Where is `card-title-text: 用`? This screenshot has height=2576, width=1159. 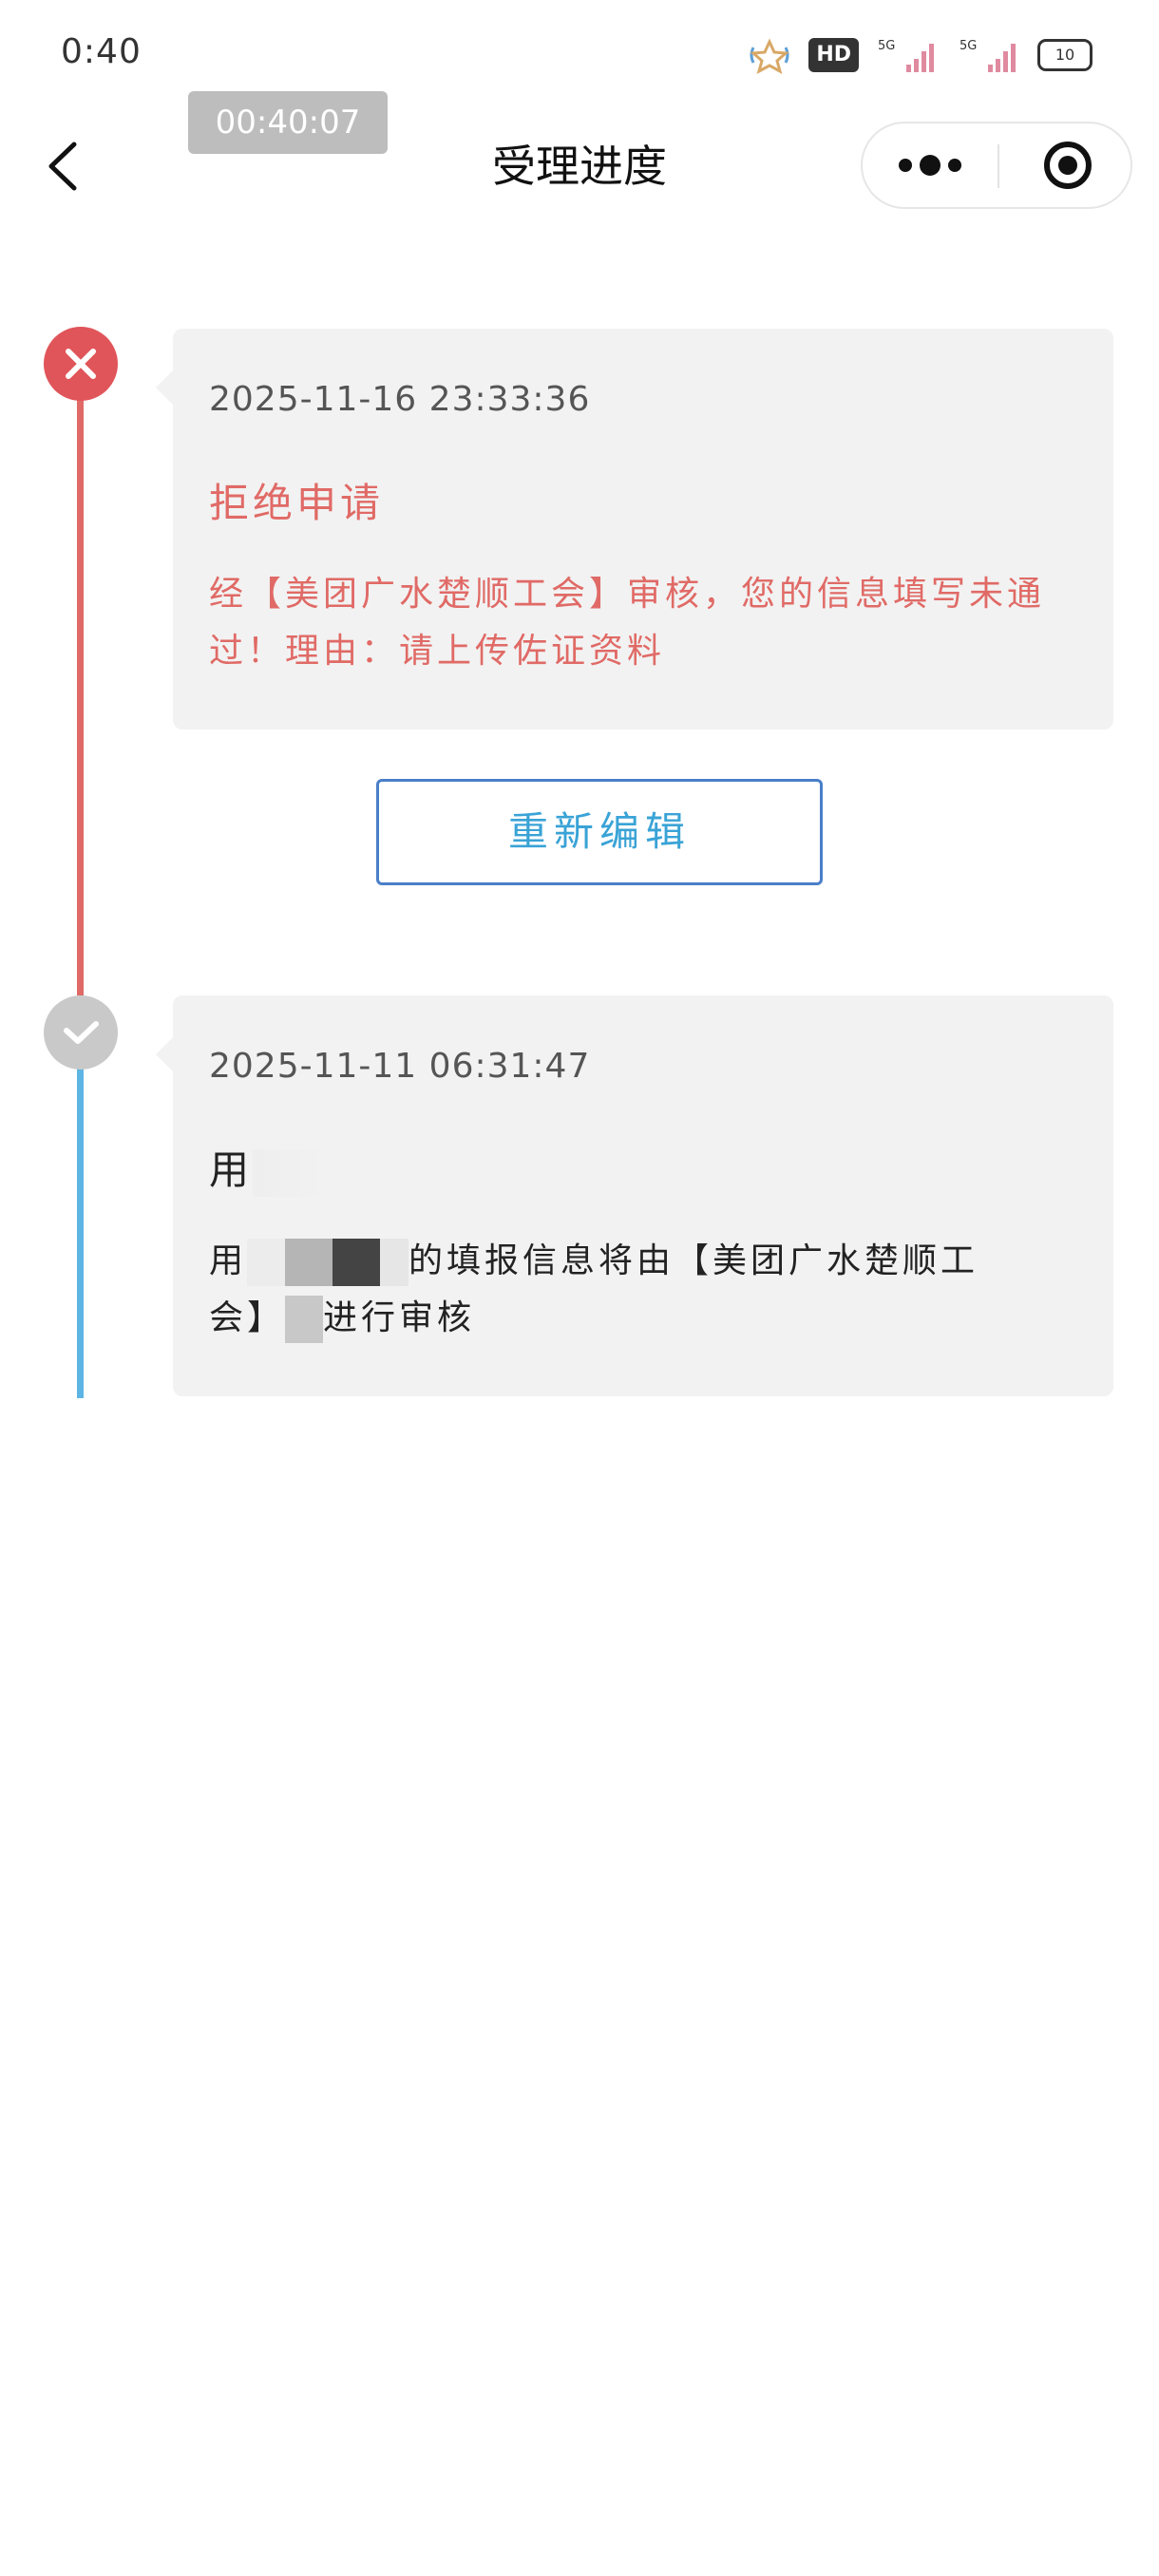 card-title-text: 用 is located at coordinates (231, 1169).